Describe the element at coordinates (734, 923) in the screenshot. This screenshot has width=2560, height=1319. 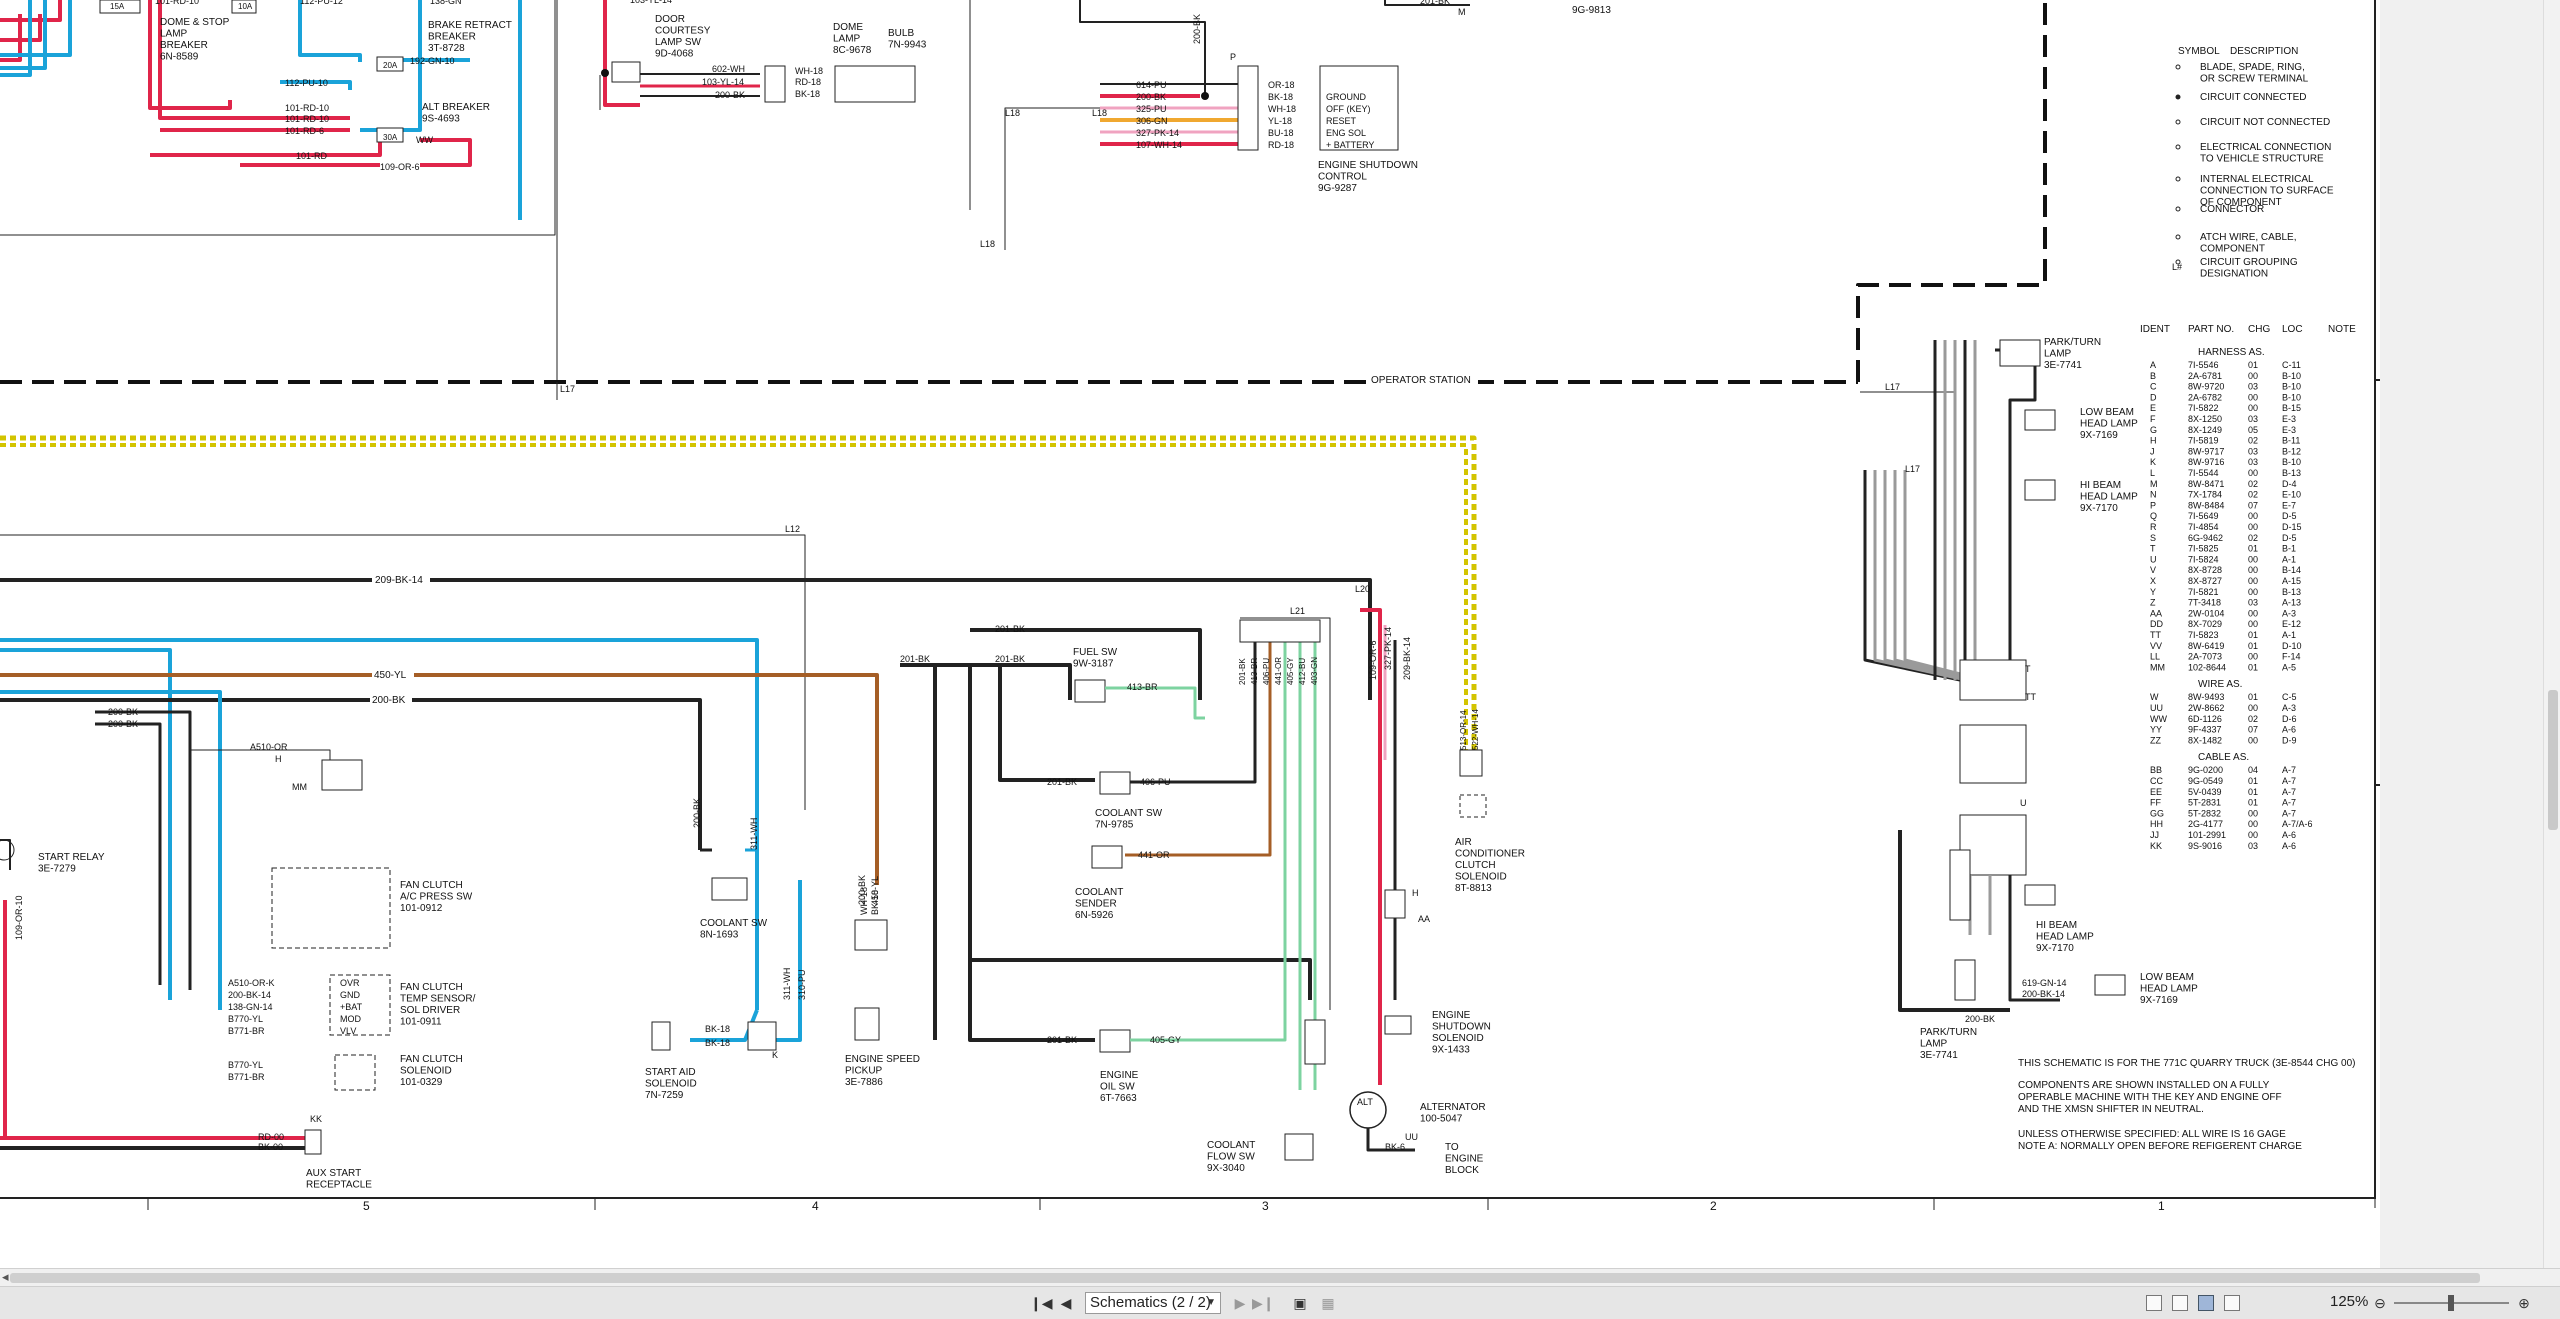
I see `label-line: COOLANT SW` at that location.